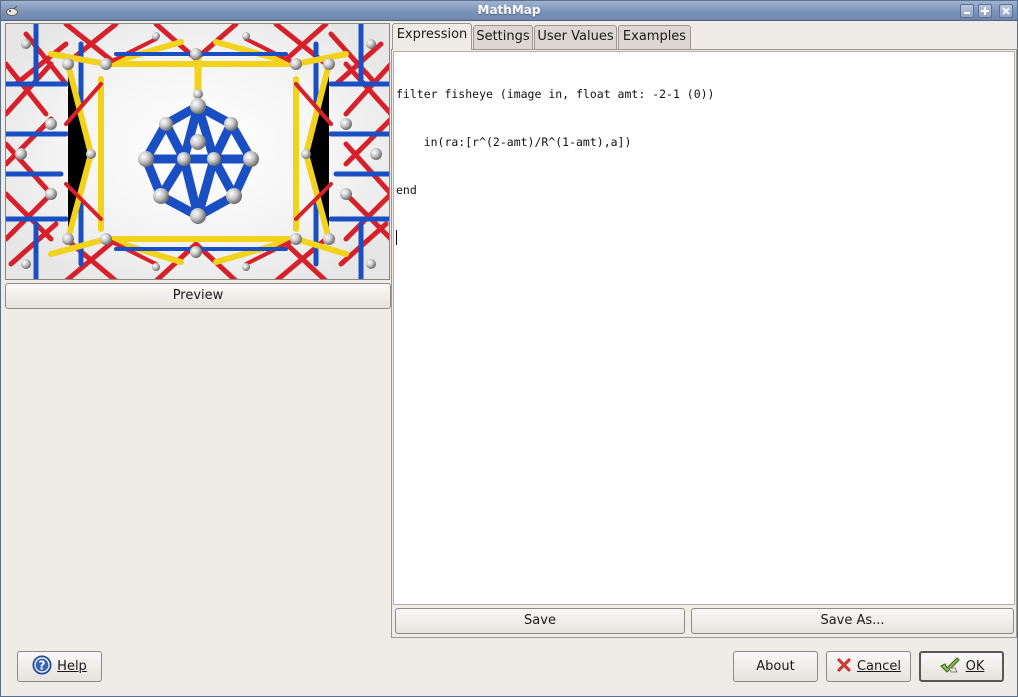  I want to click on save-button-label: Save, so click(540, 620).